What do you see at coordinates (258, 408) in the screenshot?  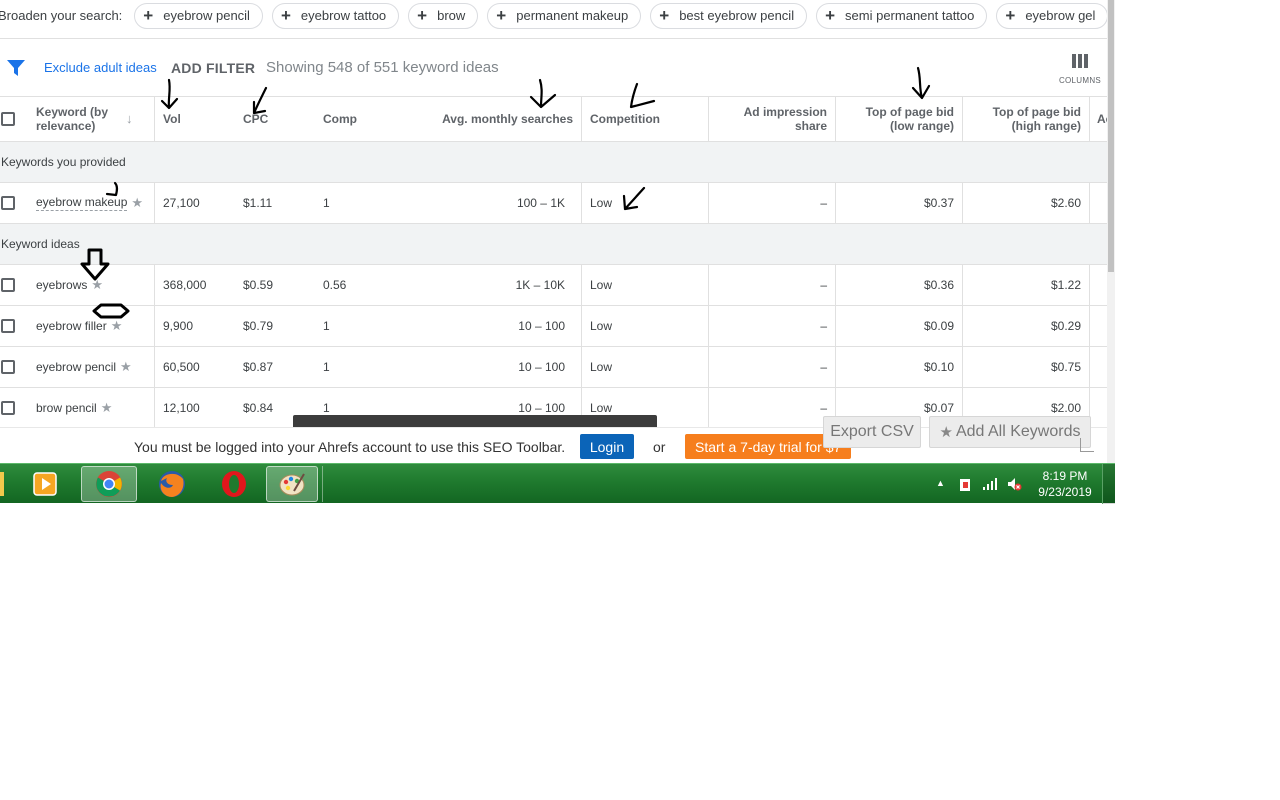 I see `cpc-cell: $0.84` at bounding box center [258, 408].